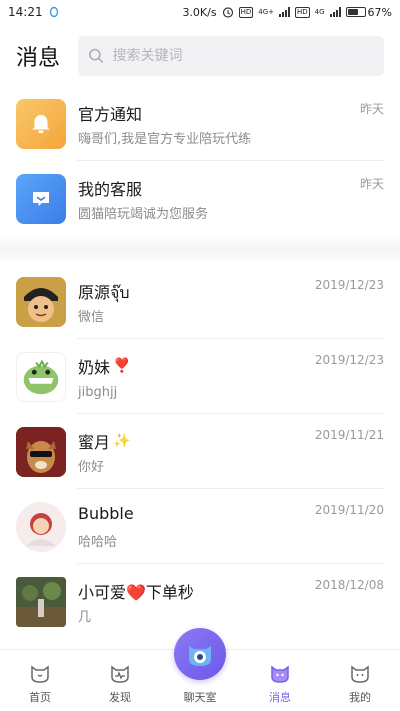 Image resolution: width=400 pixels, height=711 pixels. Describe the element at coordinates (360, 697) in the screenshot. I see `nav-mine-label: 我的` at that location.